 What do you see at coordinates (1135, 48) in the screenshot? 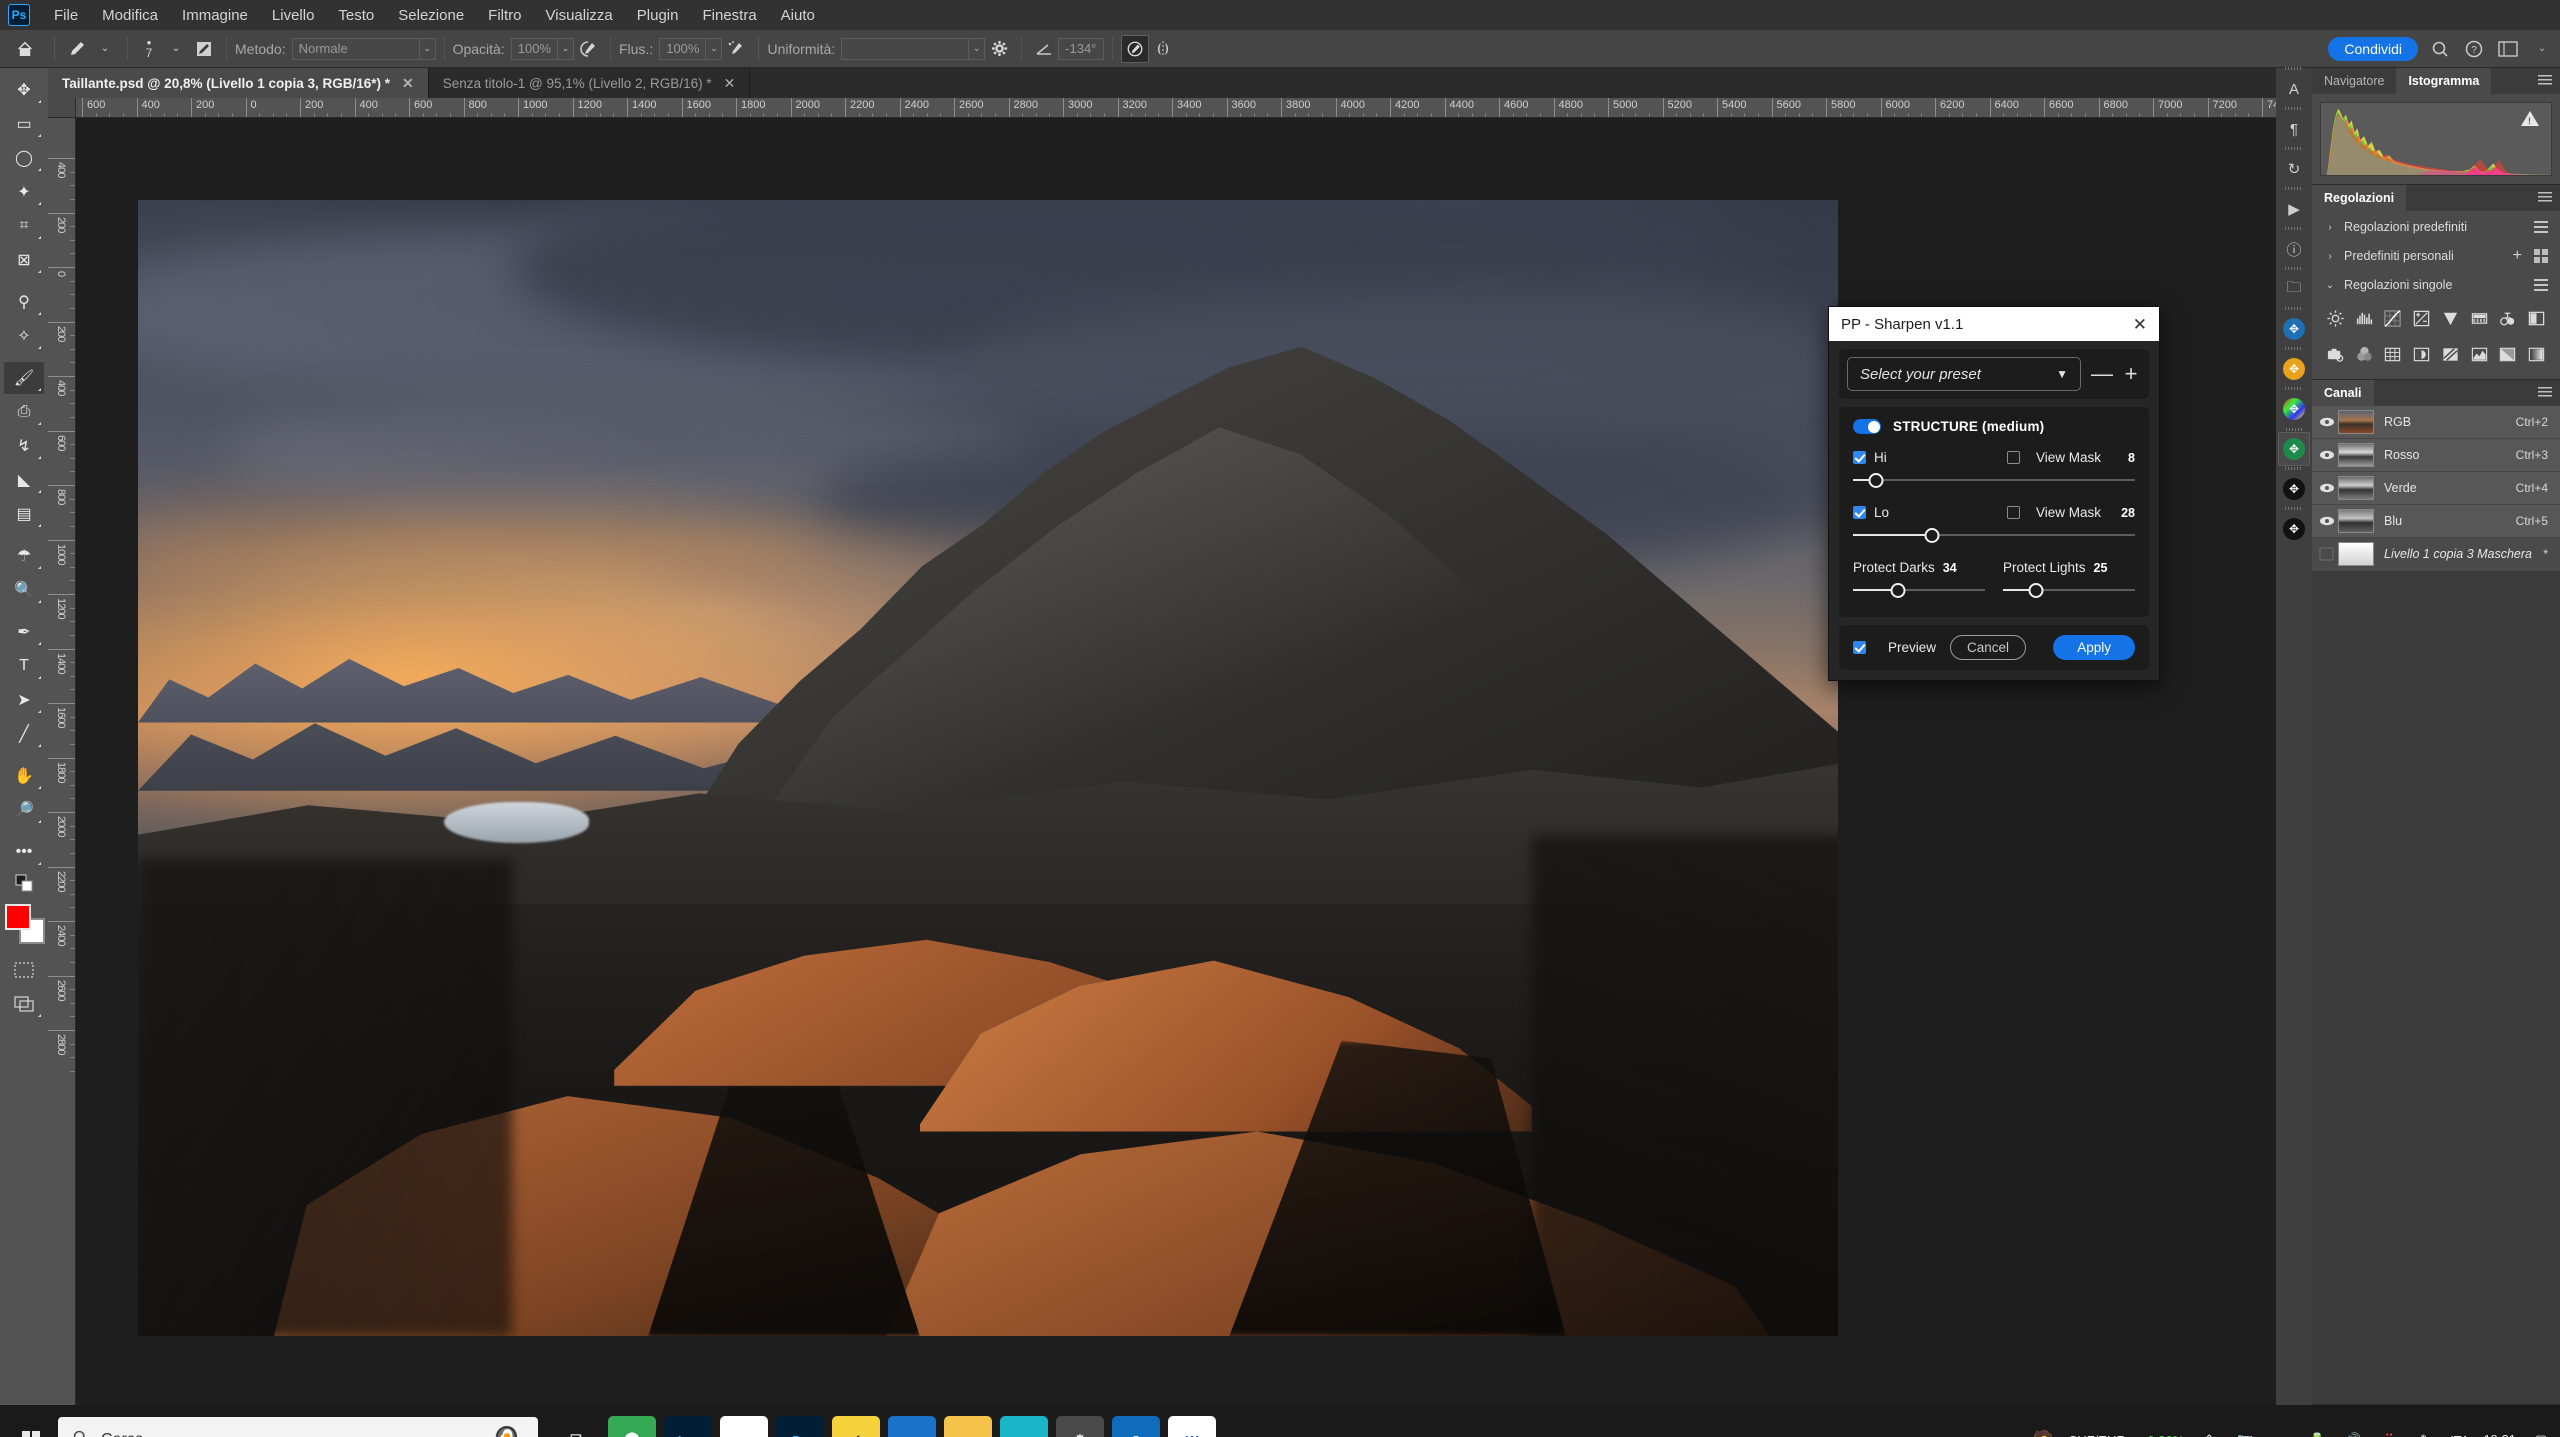
I see `tablet-pressure-icon` at bounding box center [1135, 48].